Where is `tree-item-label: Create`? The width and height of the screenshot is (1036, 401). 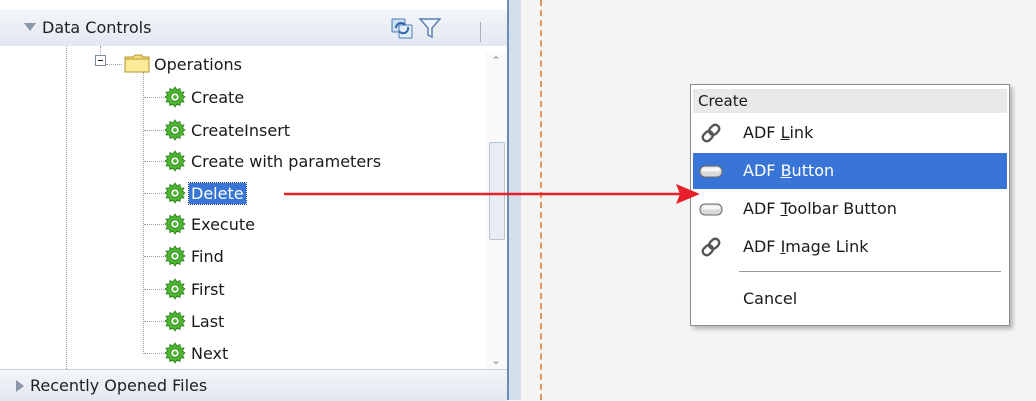 tree-item-label: Create is located at coordinates (218, 97).